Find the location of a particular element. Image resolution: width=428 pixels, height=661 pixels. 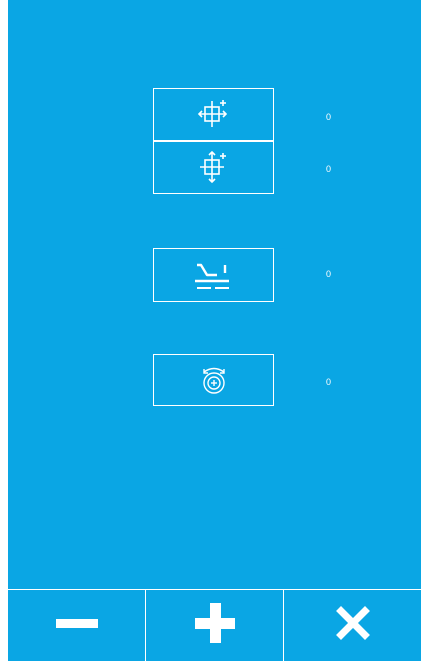

move-horizontal-button is located at coordinates (213, 114).